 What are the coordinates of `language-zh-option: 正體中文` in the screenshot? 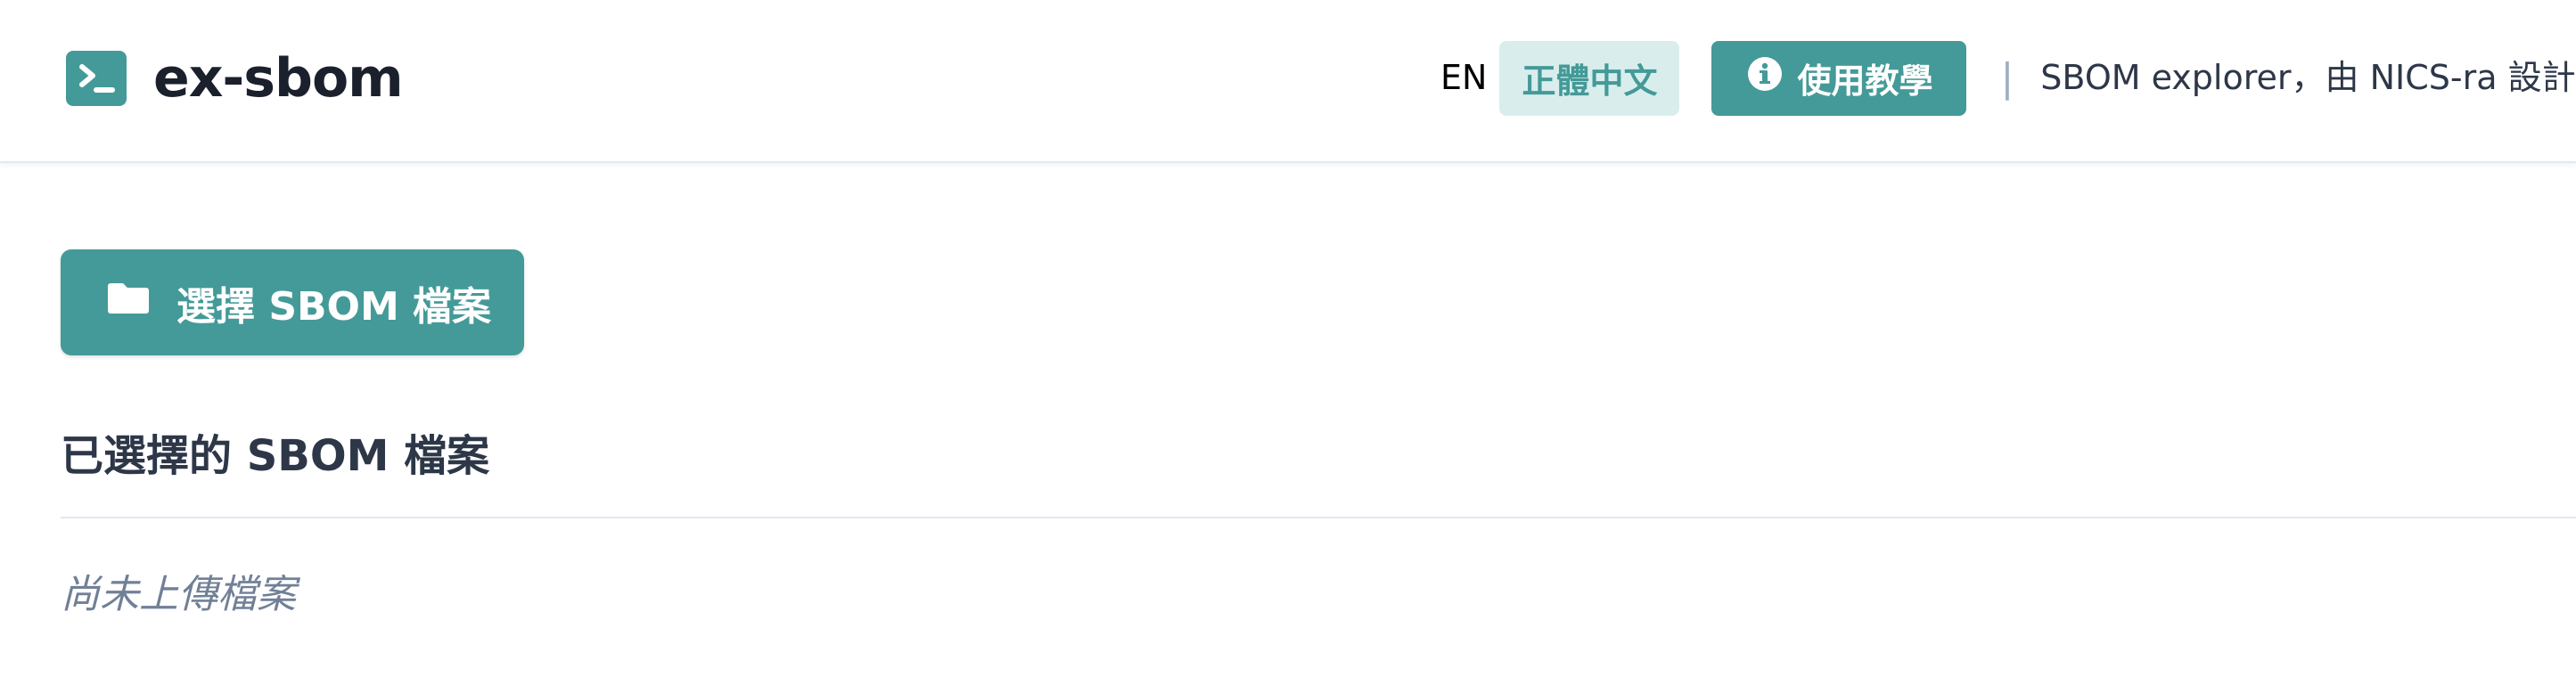 It's located at (1589, 78).